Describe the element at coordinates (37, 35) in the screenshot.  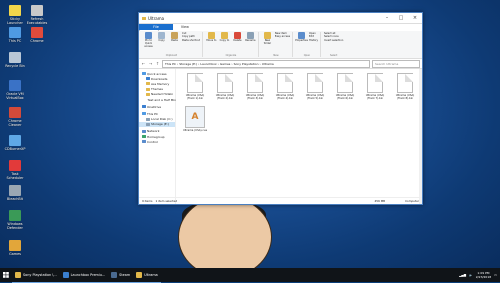
I see `desktop-icon: Chrome` at that location.